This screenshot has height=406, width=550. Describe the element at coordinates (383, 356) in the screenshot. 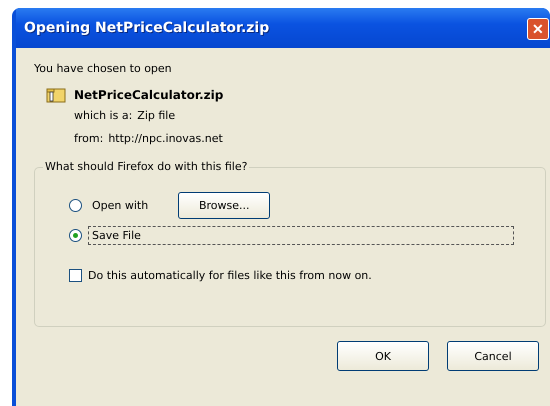

I see `ok-button: OK` at that location.